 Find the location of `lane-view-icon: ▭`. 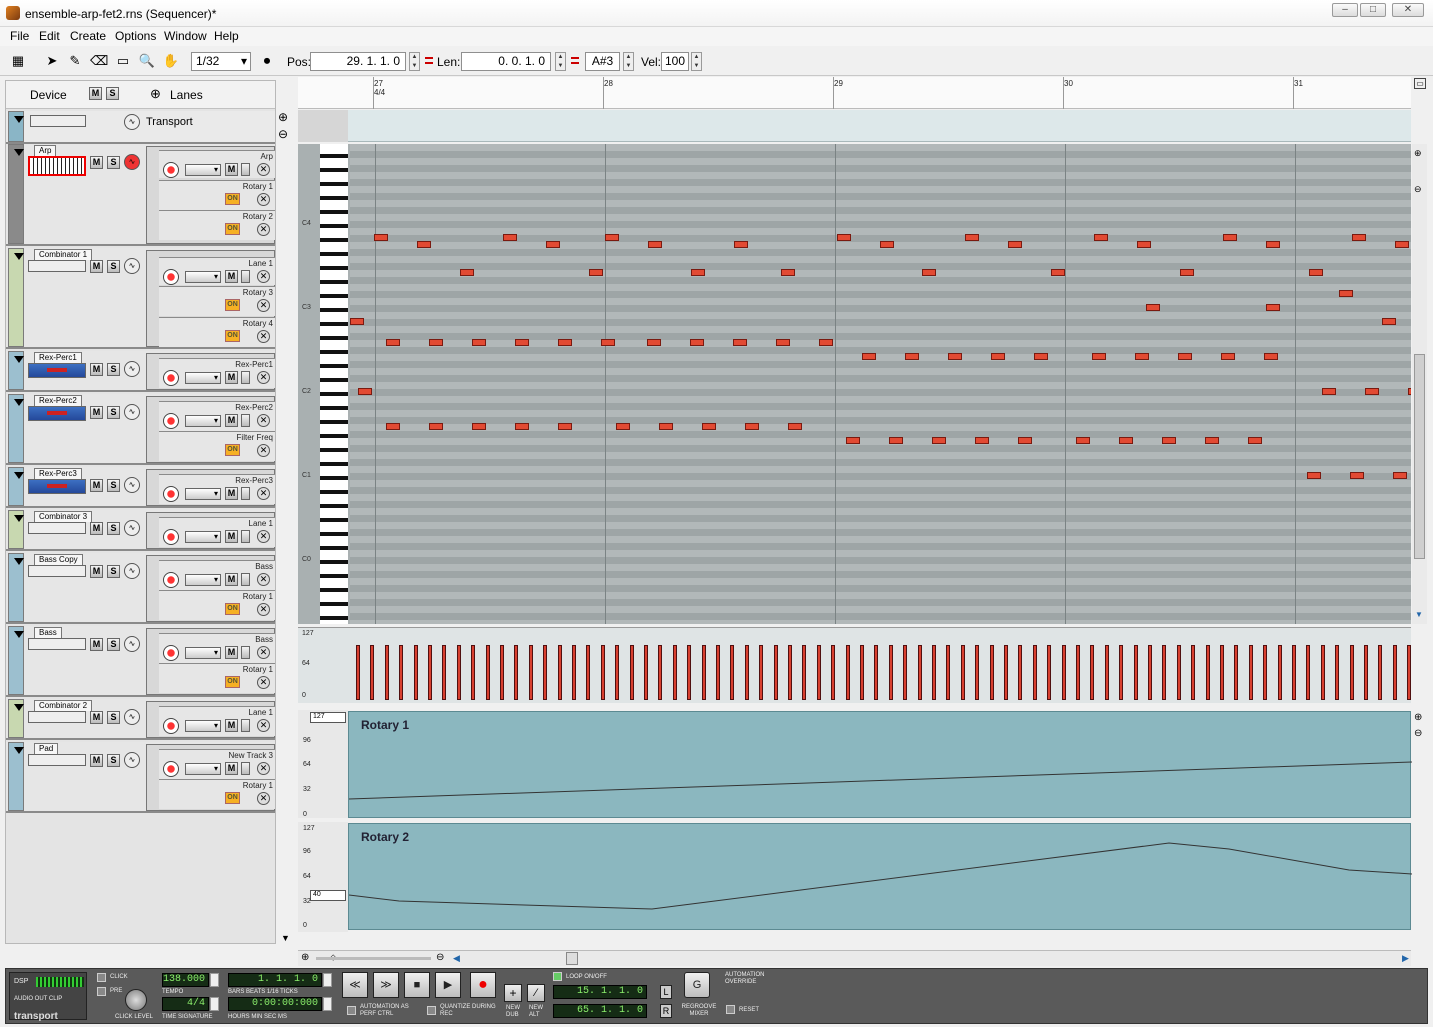

lane-view-icon: ▭ is located at coordinates (1420, 83).